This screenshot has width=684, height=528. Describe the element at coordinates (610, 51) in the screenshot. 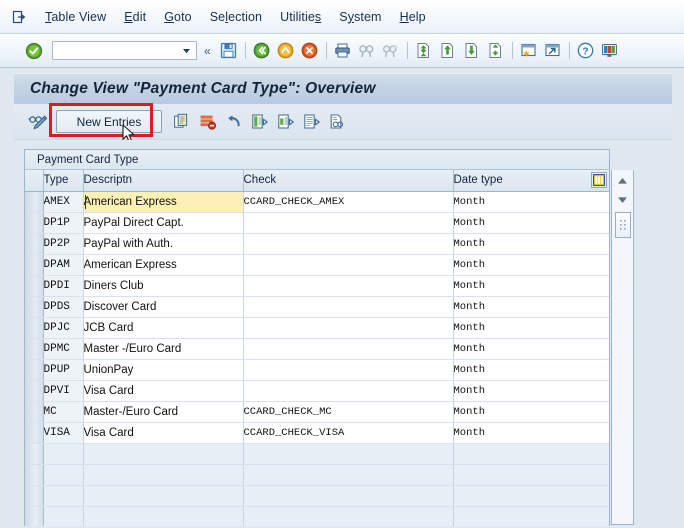

I see `customize-local-layout-icon` at that location.